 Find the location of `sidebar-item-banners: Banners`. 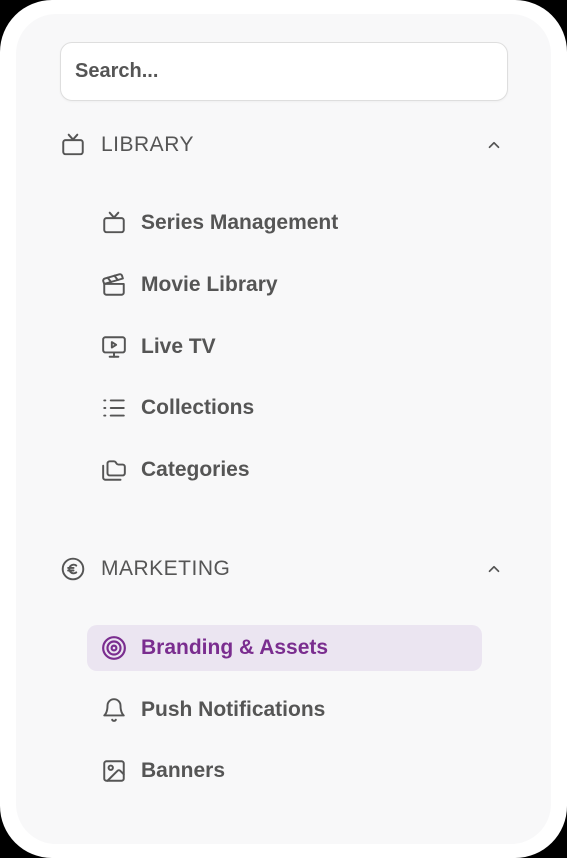

sidebar-item-banners: Banners is located at coordinates (284, 771).